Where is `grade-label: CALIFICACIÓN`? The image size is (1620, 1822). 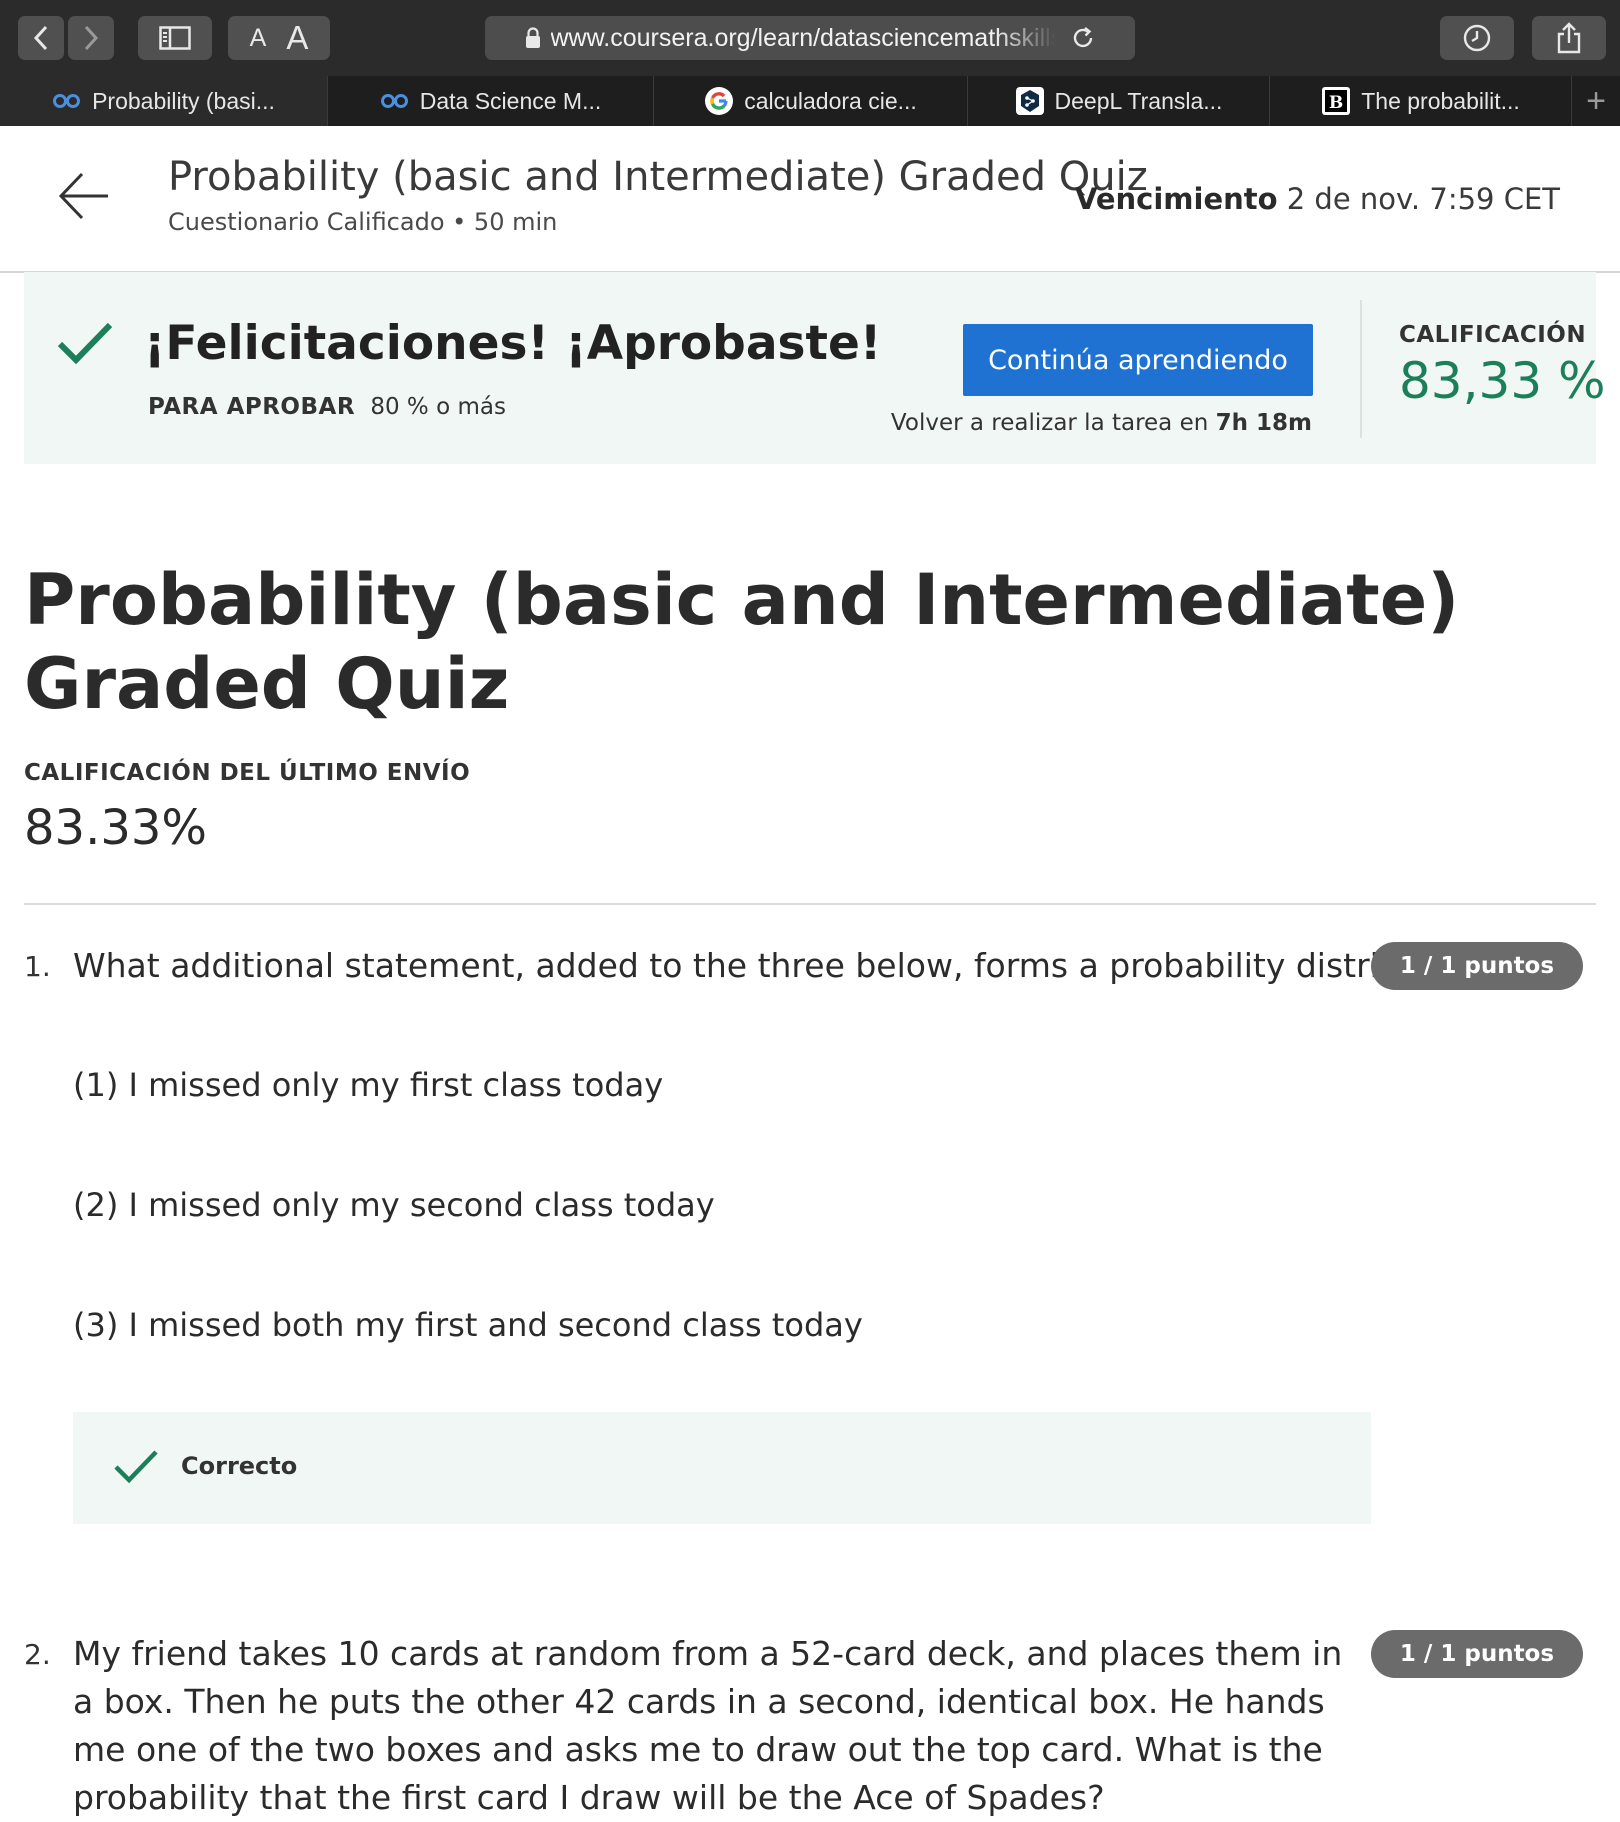
grade-label: CALIFICACIÓN is located at coordinates (1493, 335).